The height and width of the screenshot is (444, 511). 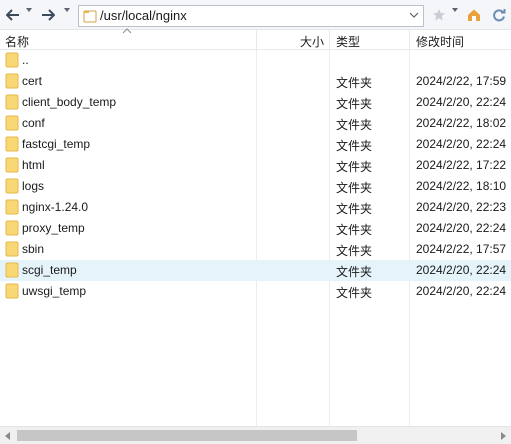 I want to click on back-button, so click(x=13, y=15).